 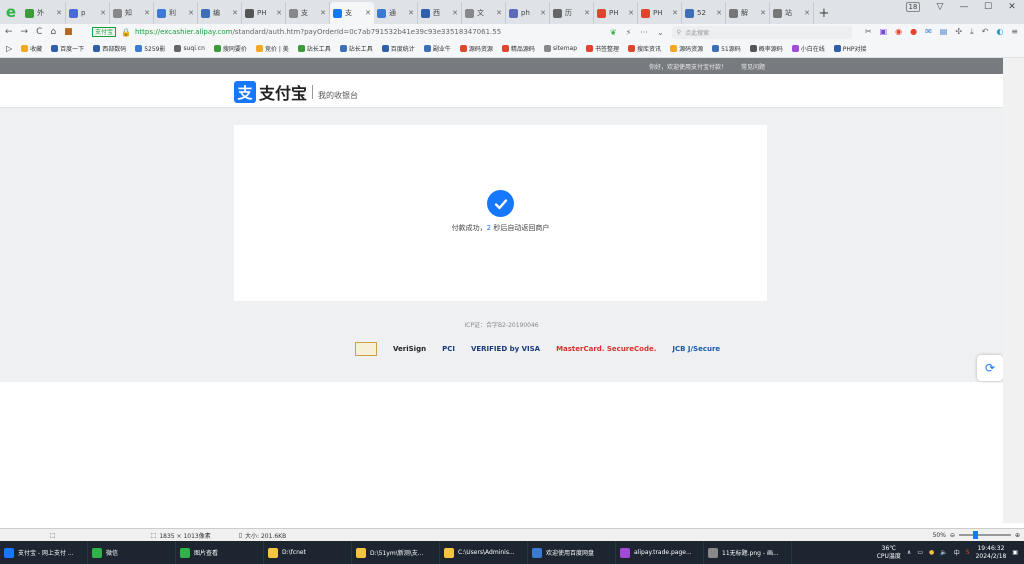 What do you see at coordinates (53, 32) in the screenshot?
I see `home-icon: ⌂` at bounding box center [53, 32].